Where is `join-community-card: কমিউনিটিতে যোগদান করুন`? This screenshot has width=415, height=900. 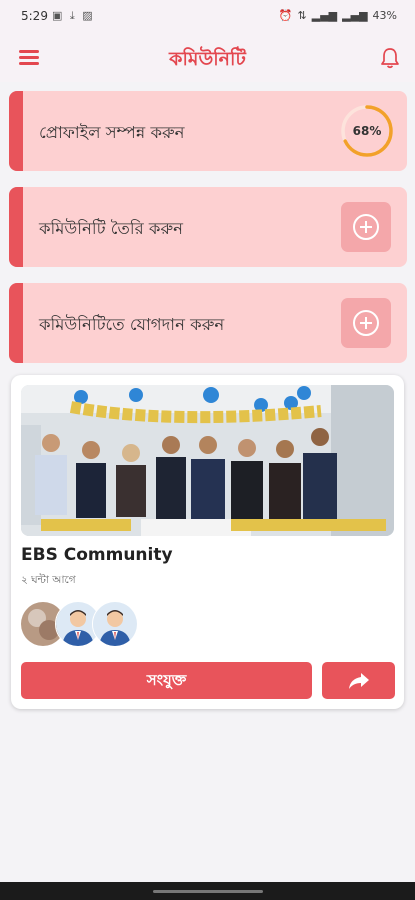 join-community-card: কমিউনিটিতে যোগদান করুন is located at coordinates (208, 323).